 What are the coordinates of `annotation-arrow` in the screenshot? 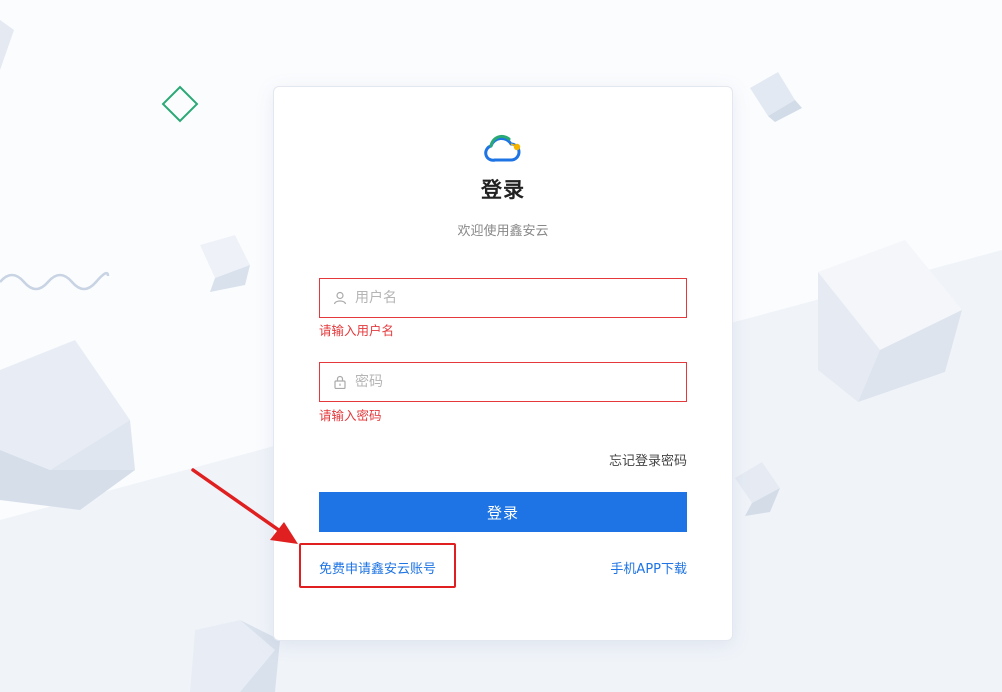 It's located at (244, 506).